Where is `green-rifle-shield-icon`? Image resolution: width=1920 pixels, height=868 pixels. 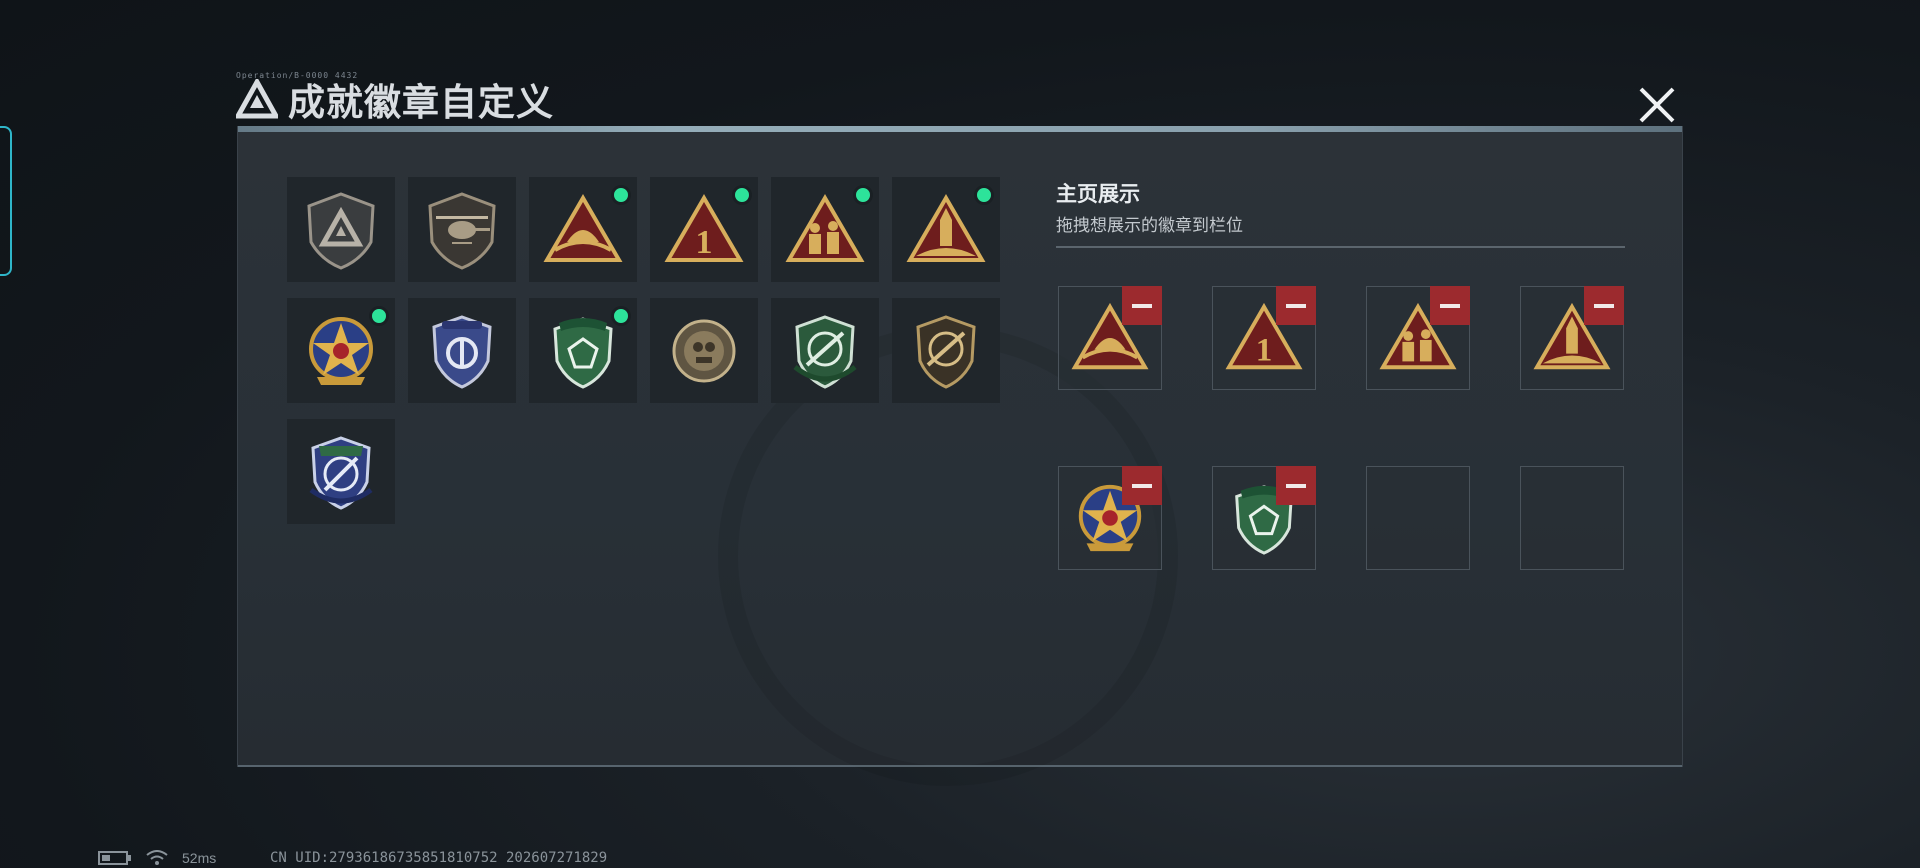
green-rifle-shield-icon is located at coordinates (825, 351).